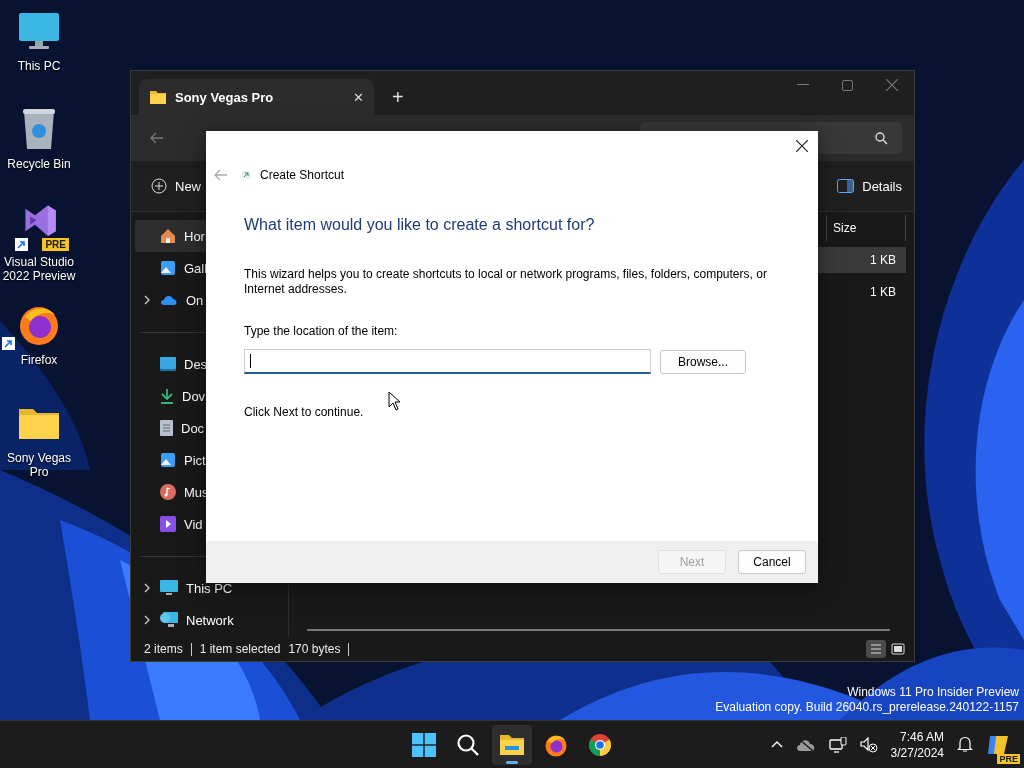 Image resolution: width=1024 pixels, height=768 pixels. Describe the element at coordinates (302, 175) in the screenshot. I see `dialog-title: Create Shortcut` at that location.